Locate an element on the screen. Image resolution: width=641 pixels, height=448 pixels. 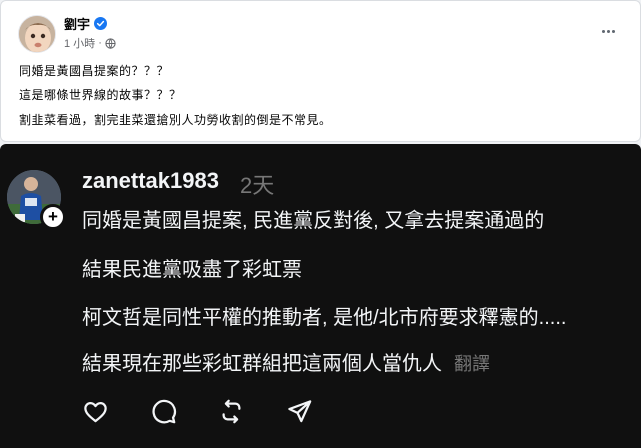
threads-post-time: 2天 is located at coordinates (257, 184).